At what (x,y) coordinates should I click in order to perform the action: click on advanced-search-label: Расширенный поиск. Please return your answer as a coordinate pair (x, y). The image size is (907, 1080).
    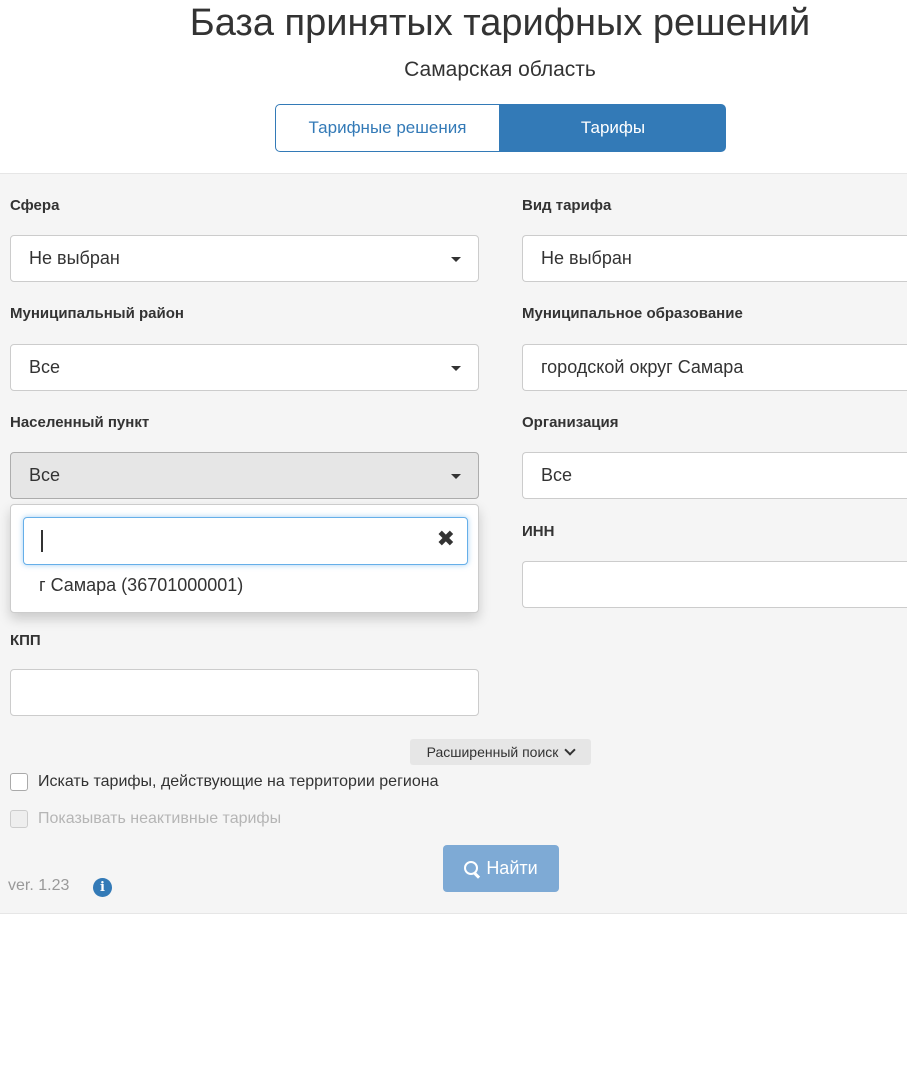
    Looking at the image, I should click on (492, 752).